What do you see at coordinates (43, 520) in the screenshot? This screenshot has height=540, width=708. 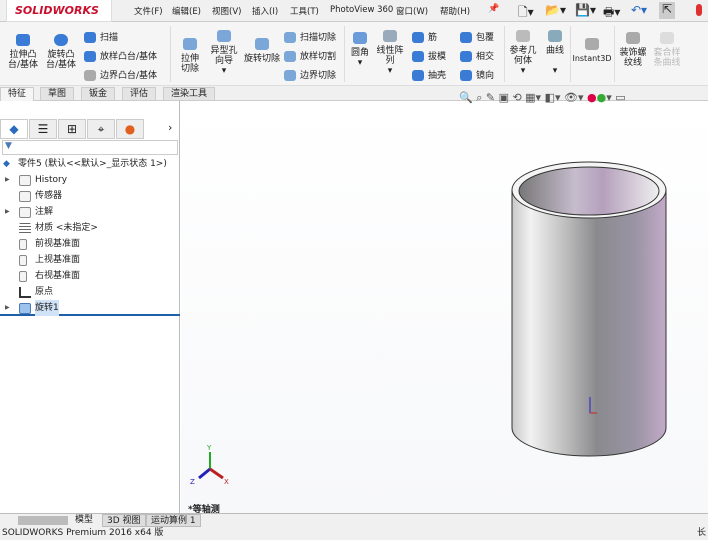 I see `tab-scroll-arrows` at bounding box center [43, 520].